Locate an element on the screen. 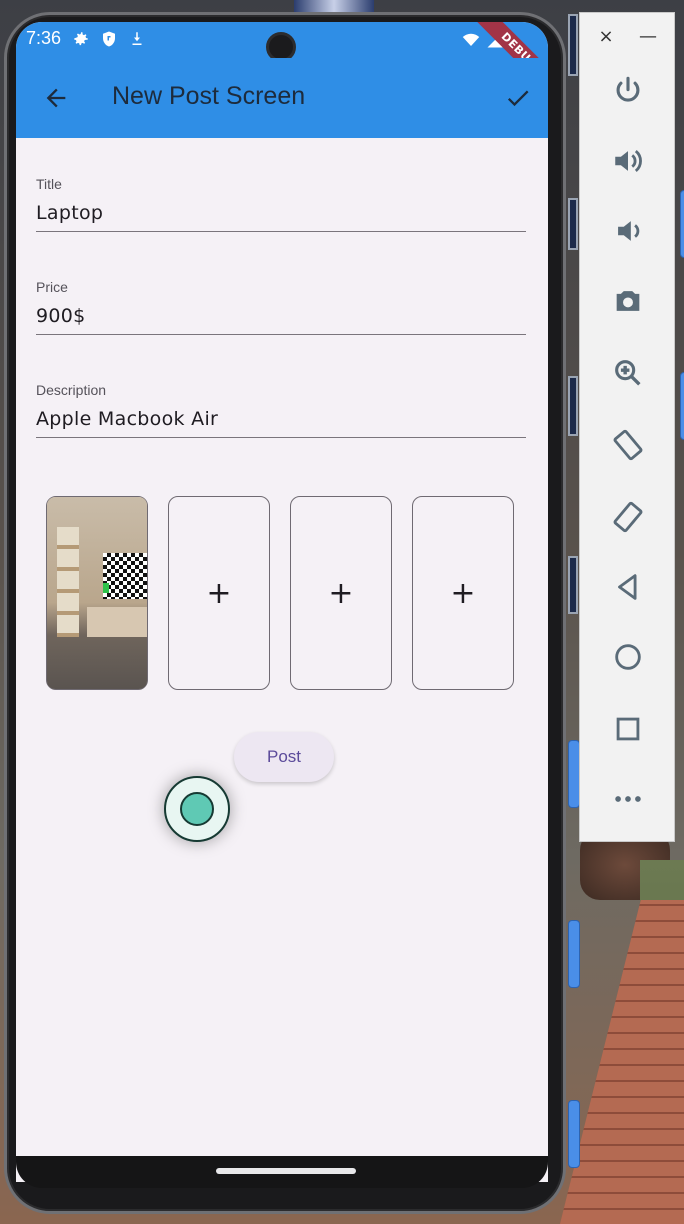 Image resolution: width=684 pixels, height=1224 pixels. arrow-back-icon is located at coordinates (56, 98).